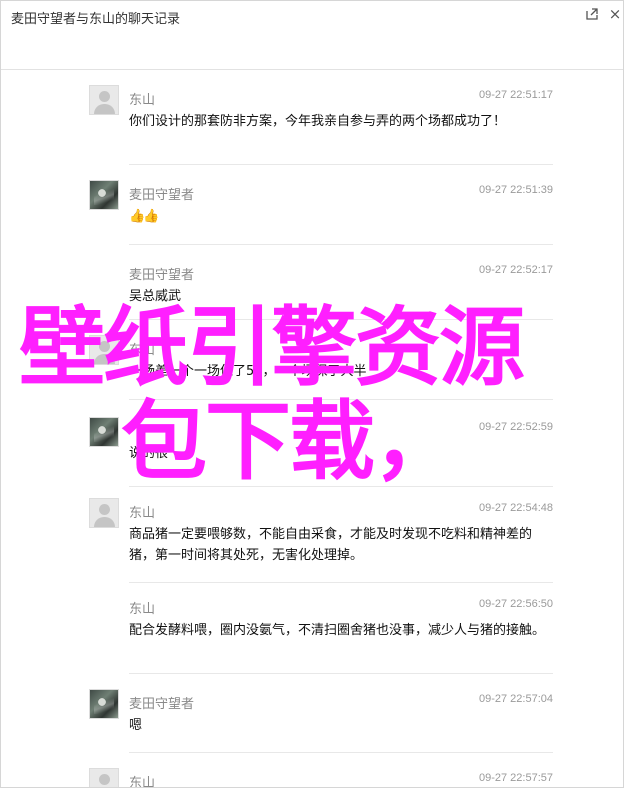 This screenshot has height=788, width=624. I want to click on collapse-icon, so click(592, 14).